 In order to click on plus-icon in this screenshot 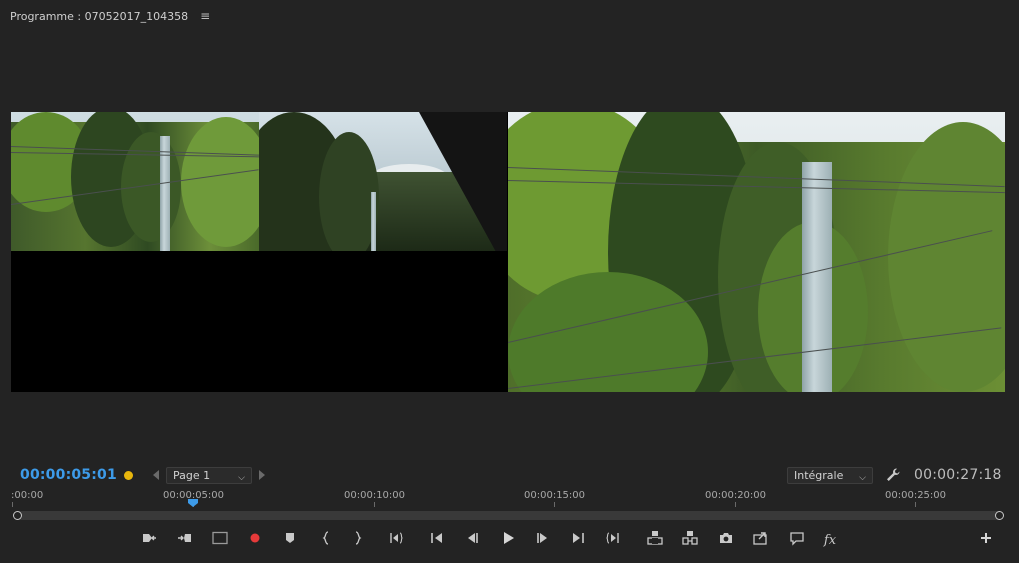, I will do `click(986, 540)`.